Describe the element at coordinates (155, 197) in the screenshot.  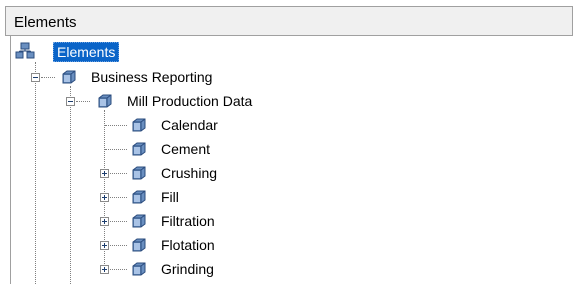
I see `tree-node-fill: Fill` at that location.